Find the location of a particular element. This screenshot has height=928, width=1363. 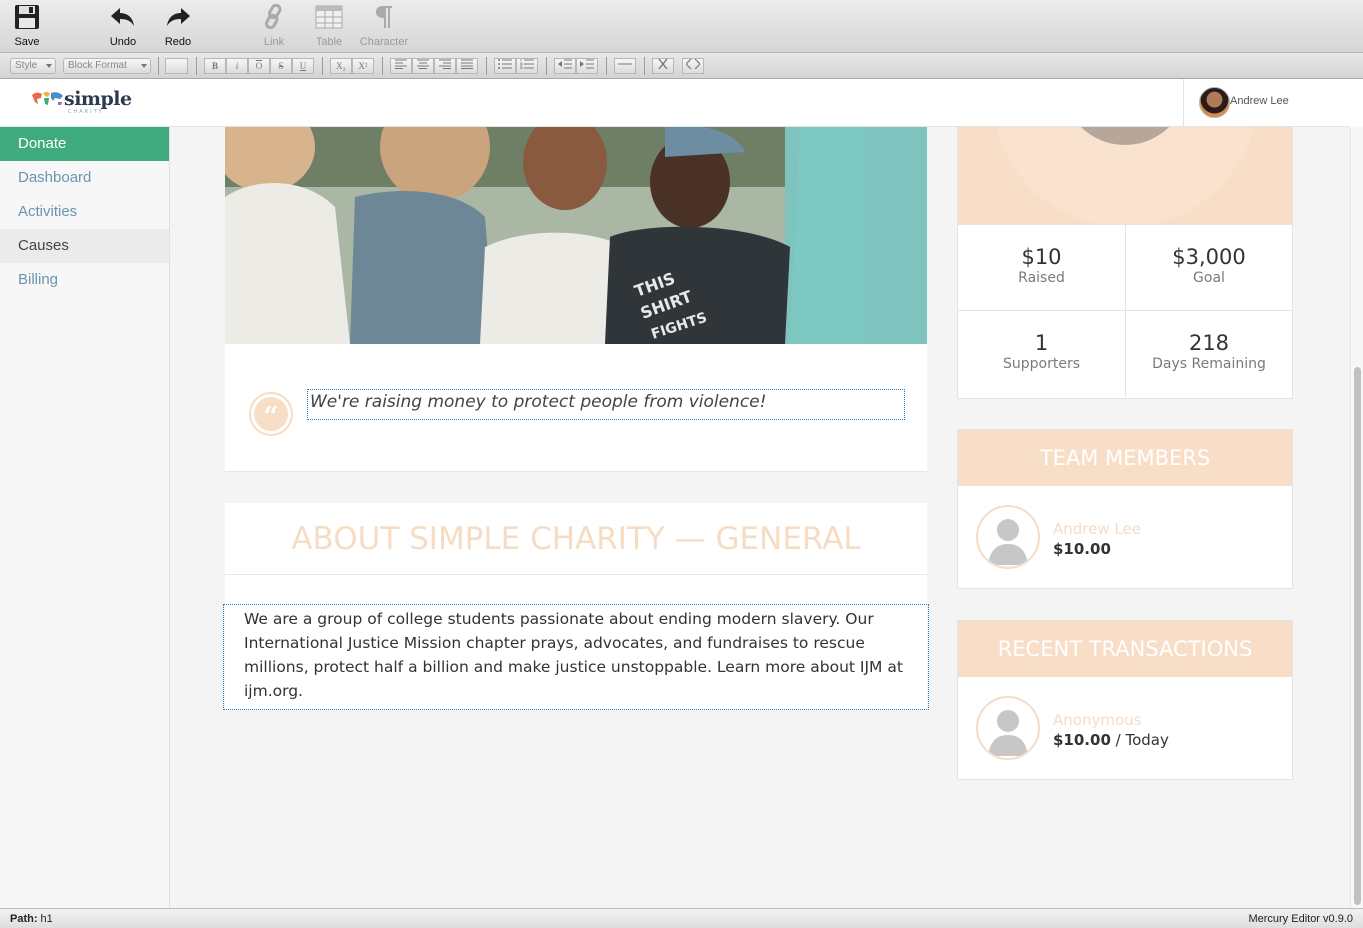

cause-photo: THIS SHIRT FIGHTS is located at coordinates (576, 235).